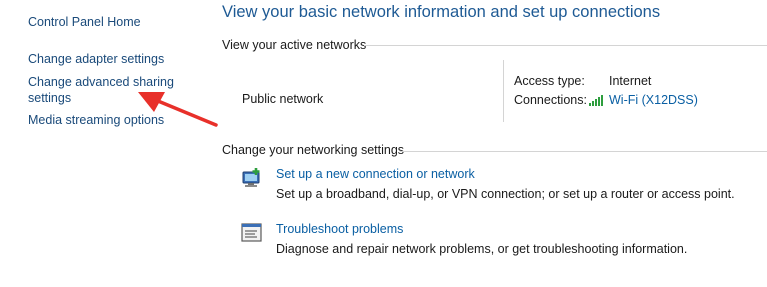  I want to click on troubleshoot-icon, so click(252, 233).